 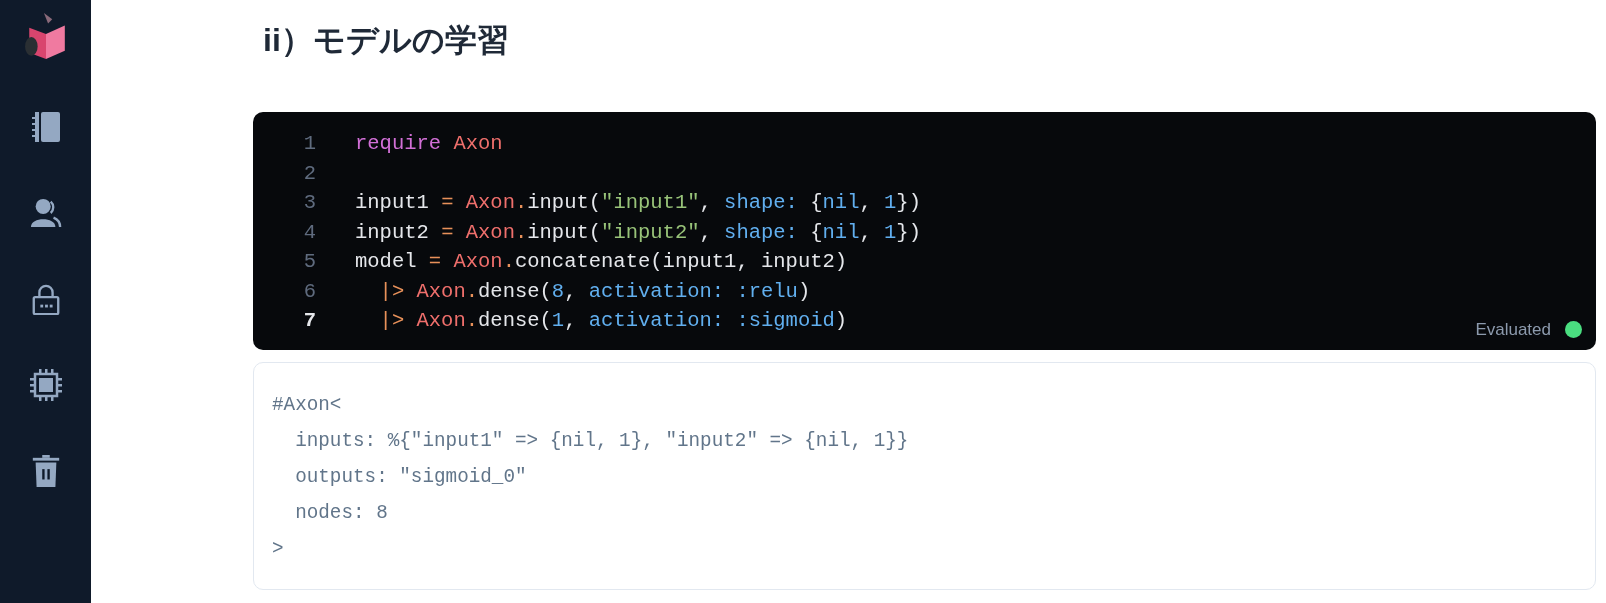 What do you see at coordinates (602, 441) in the screenshot?
I see `output-line: inputs: %{"input1" => {nil, 1}, "input2" => {nil, 1}}` at bounding box center [602, 441].